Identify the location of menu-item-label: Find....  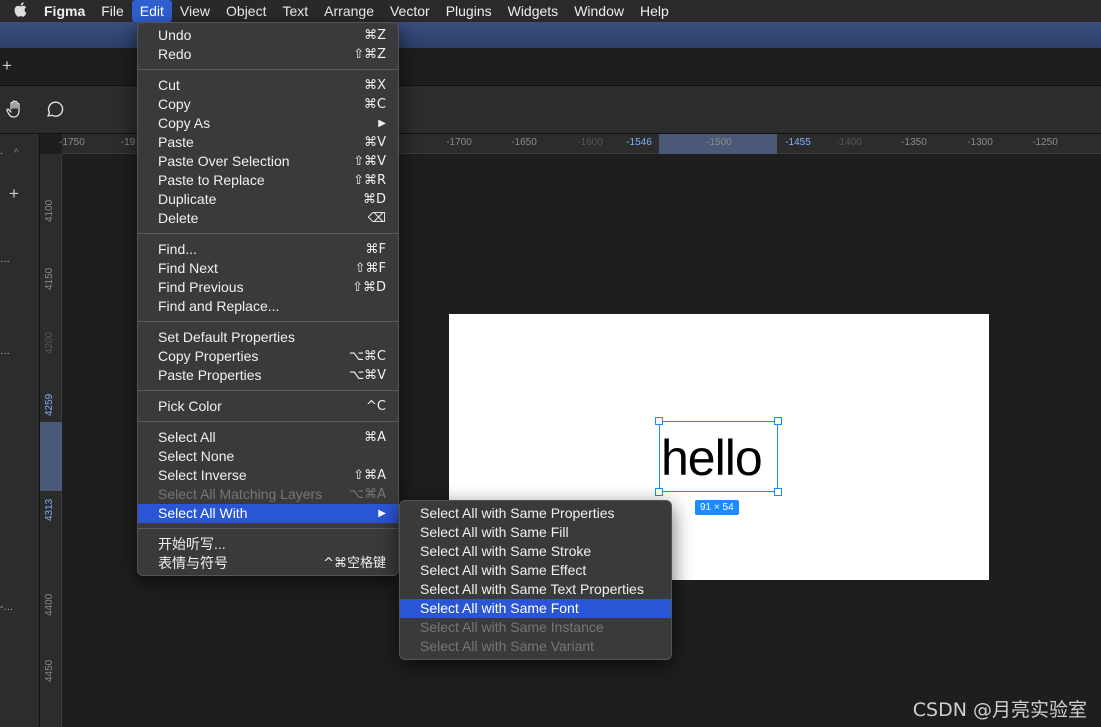
(177, 249).